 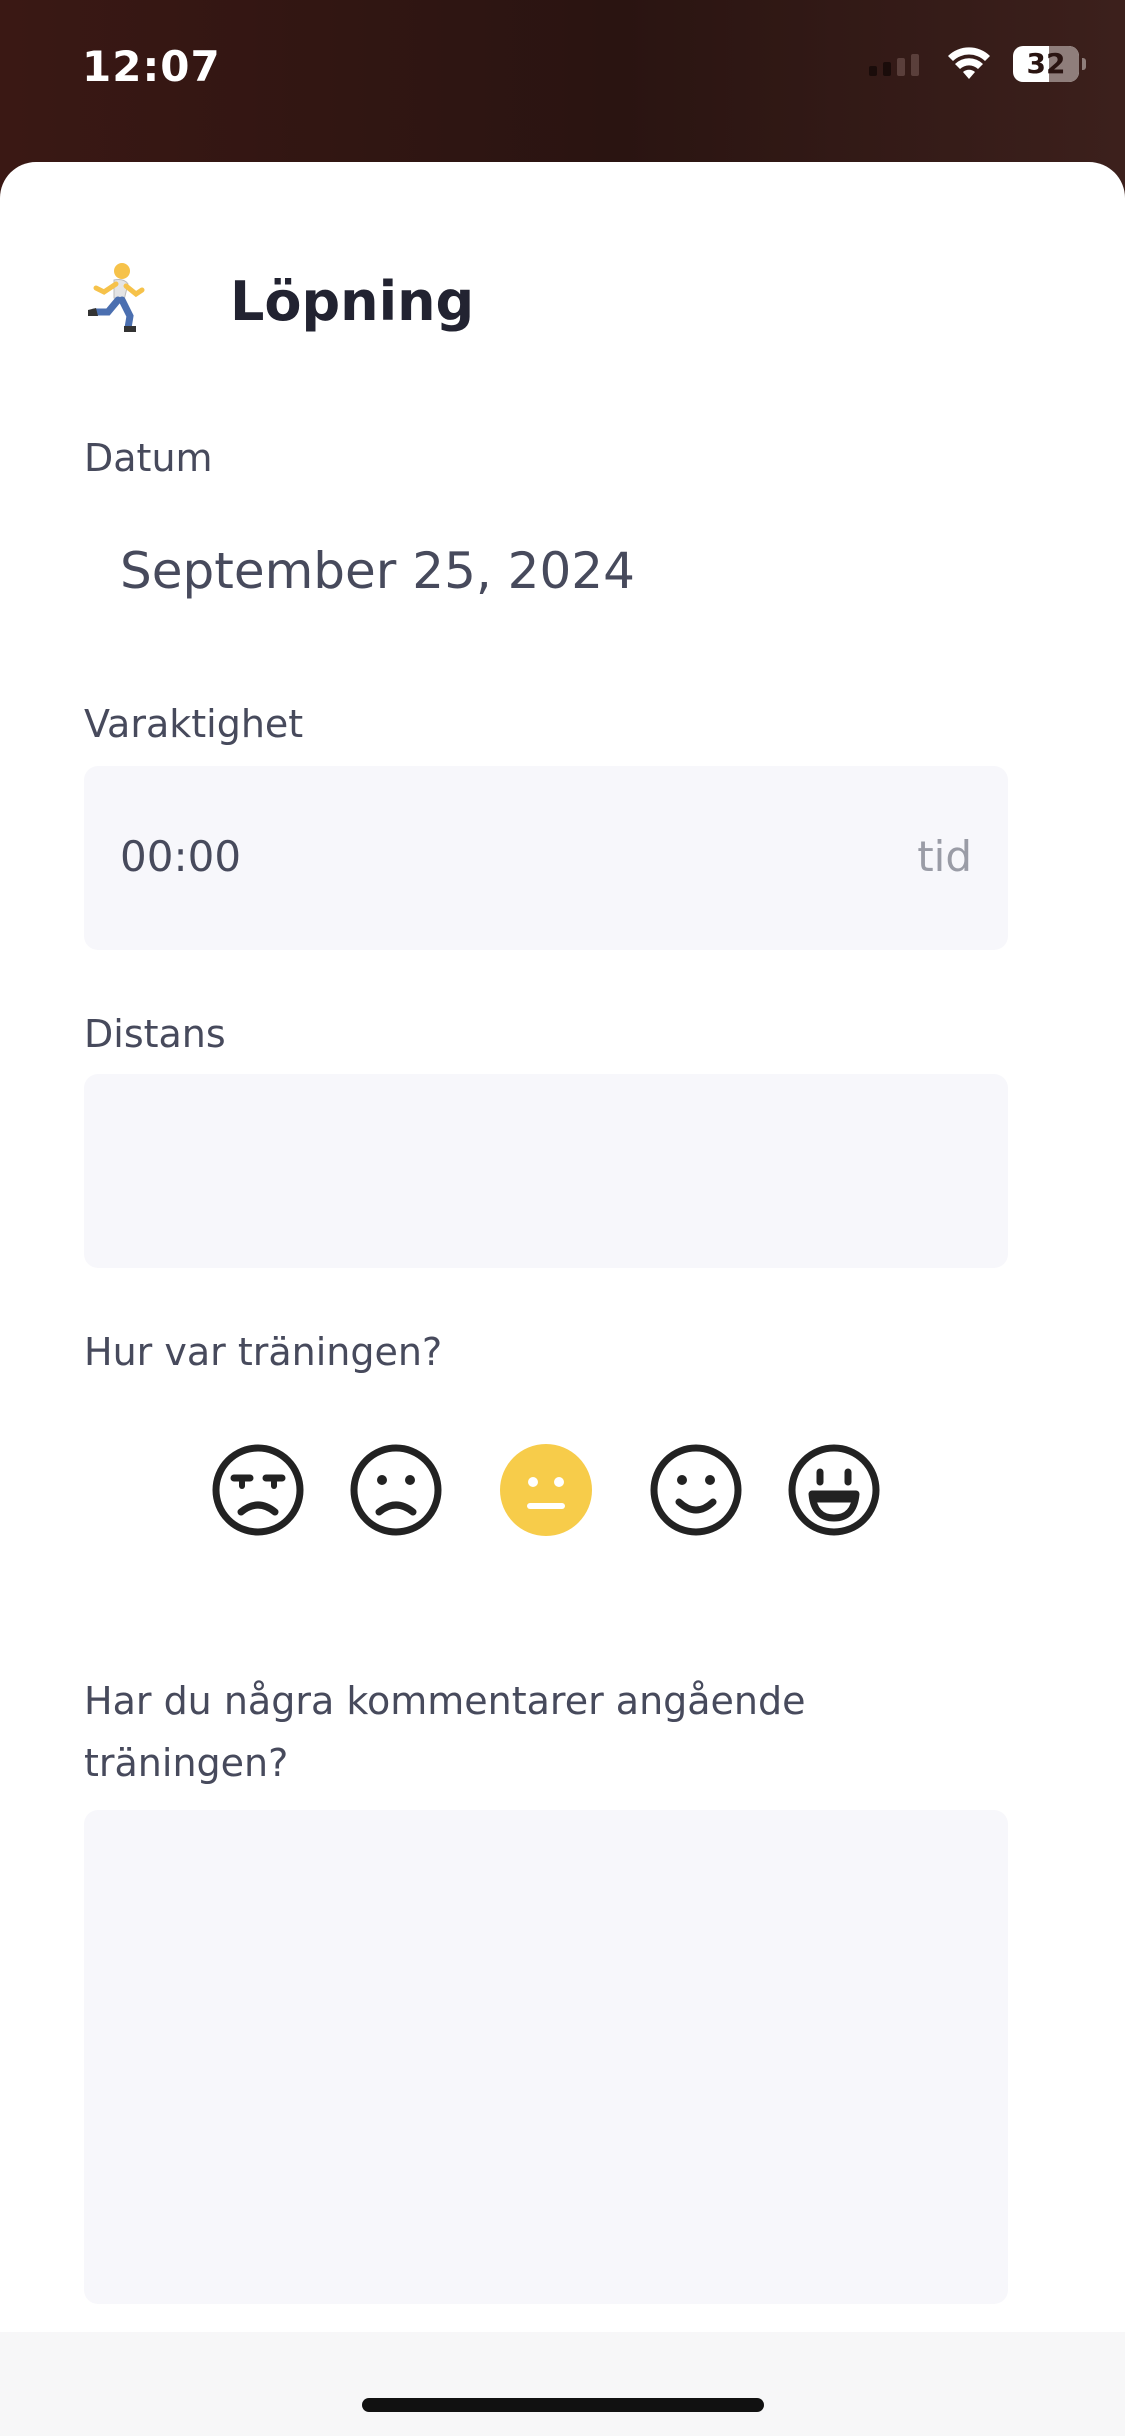 What do you see at coordinates (834, 1490) in the screenshot?
I see `grinning-face-icon` at bounding box center [834, 1490].